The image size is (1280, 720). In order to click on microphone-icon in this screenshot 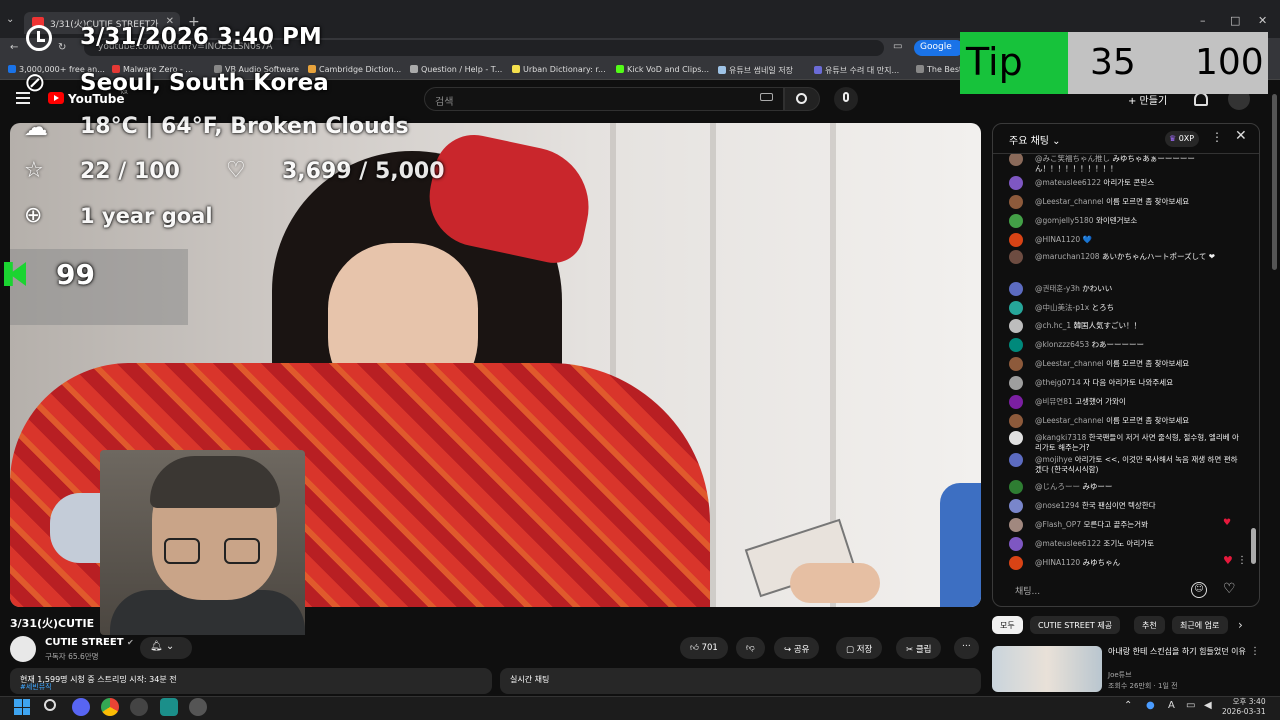, I will do `click(846, 97)`.